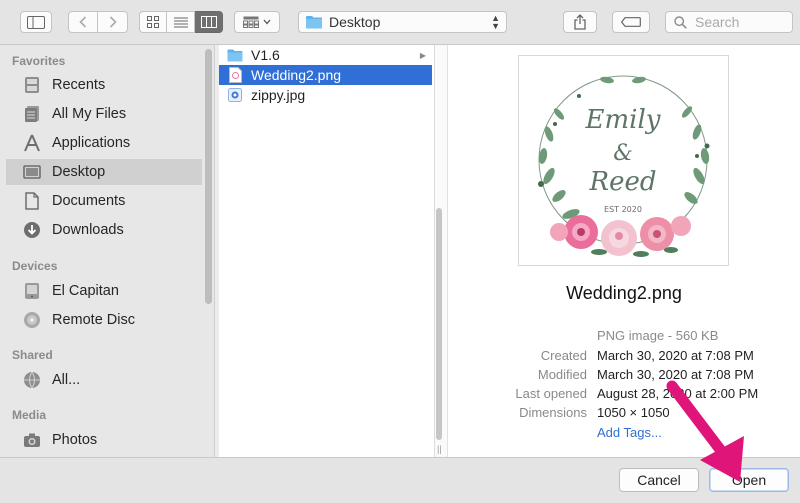 The width and height of the screenshot is (800, 503). Describe the element at coordinates (265, 55) in the screenshot. I see `file-name: V1.6` at that location.